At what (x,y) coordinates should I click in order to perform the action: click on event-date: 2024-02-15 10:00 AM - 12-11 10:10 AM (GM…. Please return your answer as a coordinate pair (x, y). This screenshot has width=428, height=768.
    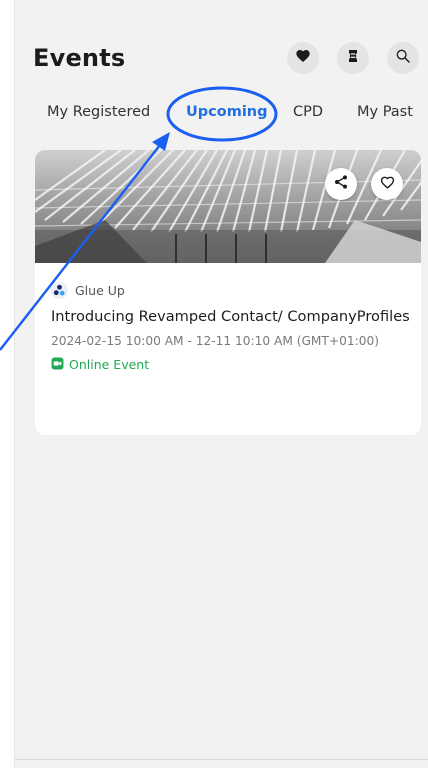
    Looking at the image, I should click on (215, 341).